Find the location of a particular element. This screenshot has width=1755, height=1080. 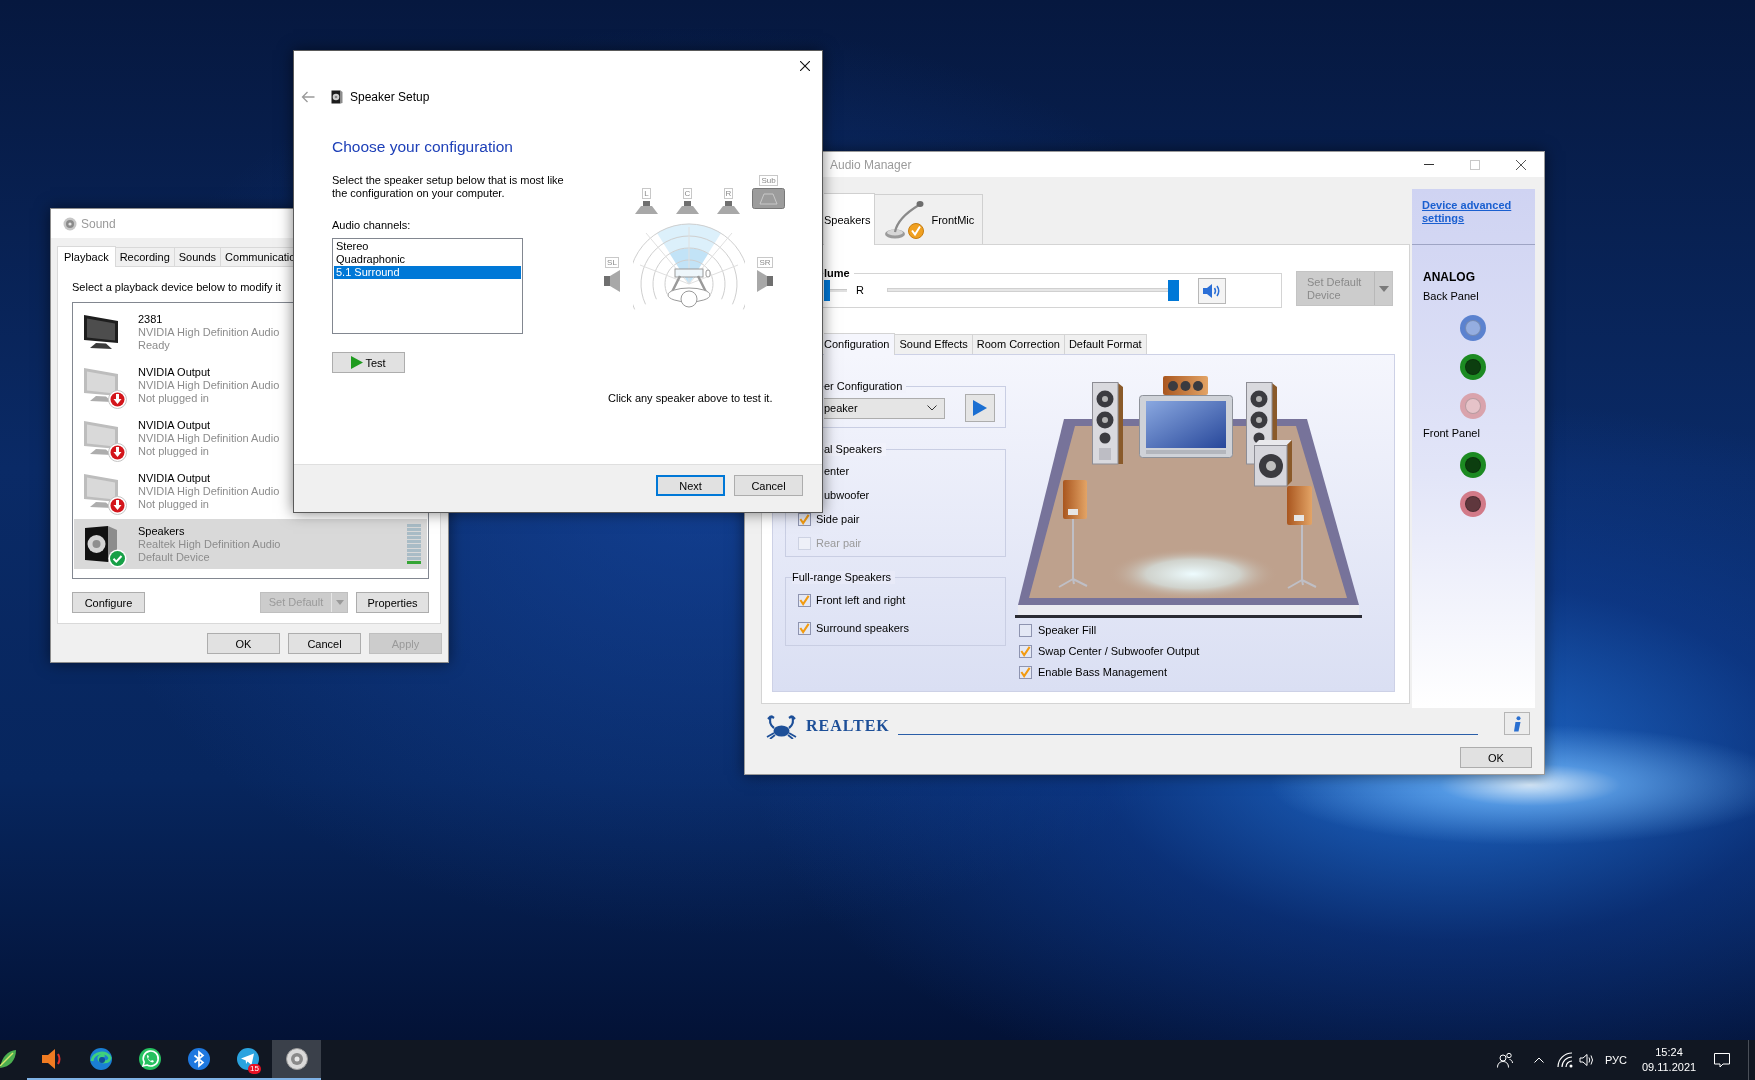

swirl-icon is located at coordinates (100, 1059).